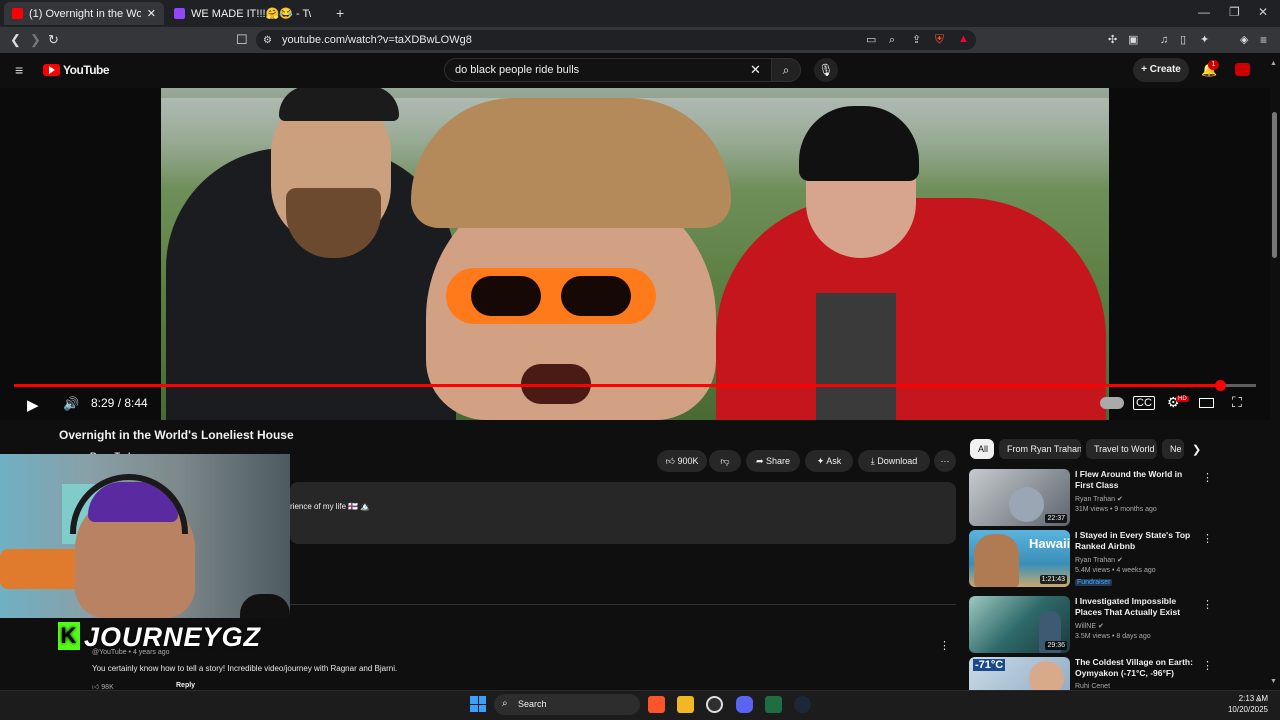  Describe the element at coordinates (1248, 704) in the screenshot. I see `taskbar-clock: 2:13 AM 10/20/2025` at that location.